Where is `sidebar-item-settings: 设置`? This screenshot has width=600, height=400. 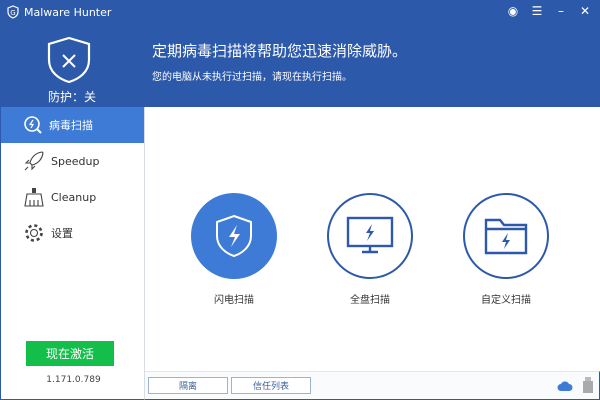
sidebar-item-settings: 设置 is located at coordinates (72, 233).